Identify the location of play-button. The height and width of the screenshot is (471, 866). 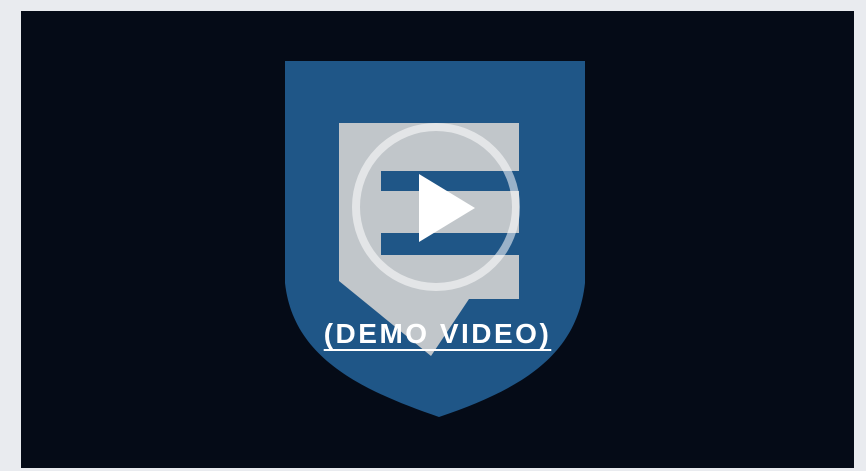
(436, 207).